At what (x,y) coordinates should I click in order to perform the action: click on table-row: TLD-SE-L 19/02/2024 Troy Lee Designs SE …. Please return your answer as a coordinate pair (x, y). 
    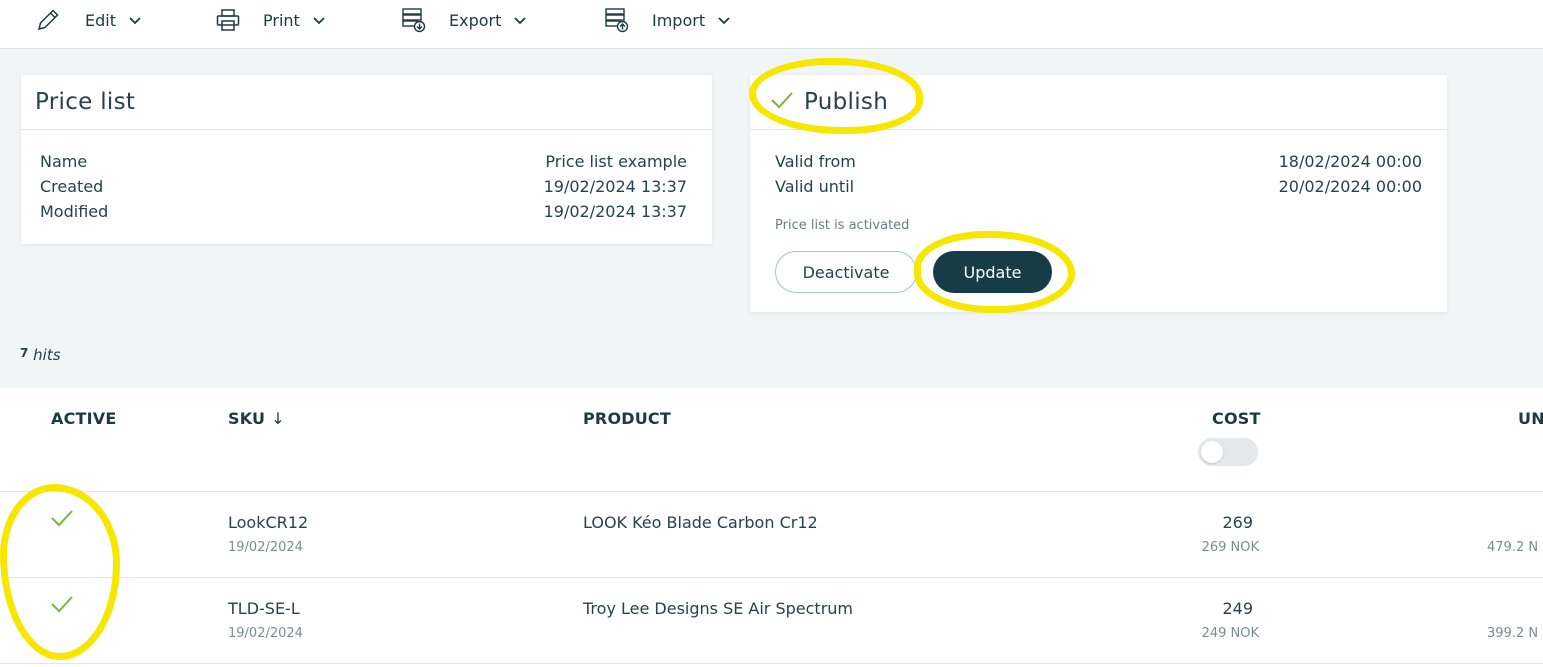
    Looking at the image, I should click on (771, 621).